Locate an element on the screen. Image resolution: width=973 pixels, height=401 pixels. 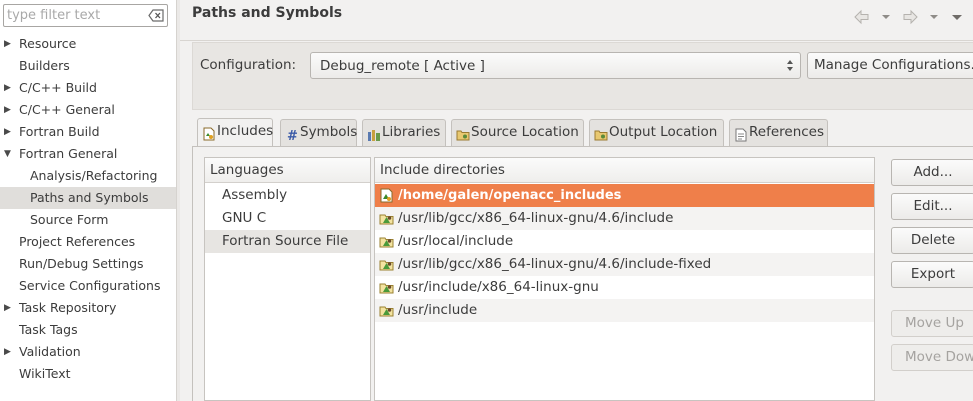
tree-item-c-c-general: ▶ C/C++ General is located at coordinates (88, 110).